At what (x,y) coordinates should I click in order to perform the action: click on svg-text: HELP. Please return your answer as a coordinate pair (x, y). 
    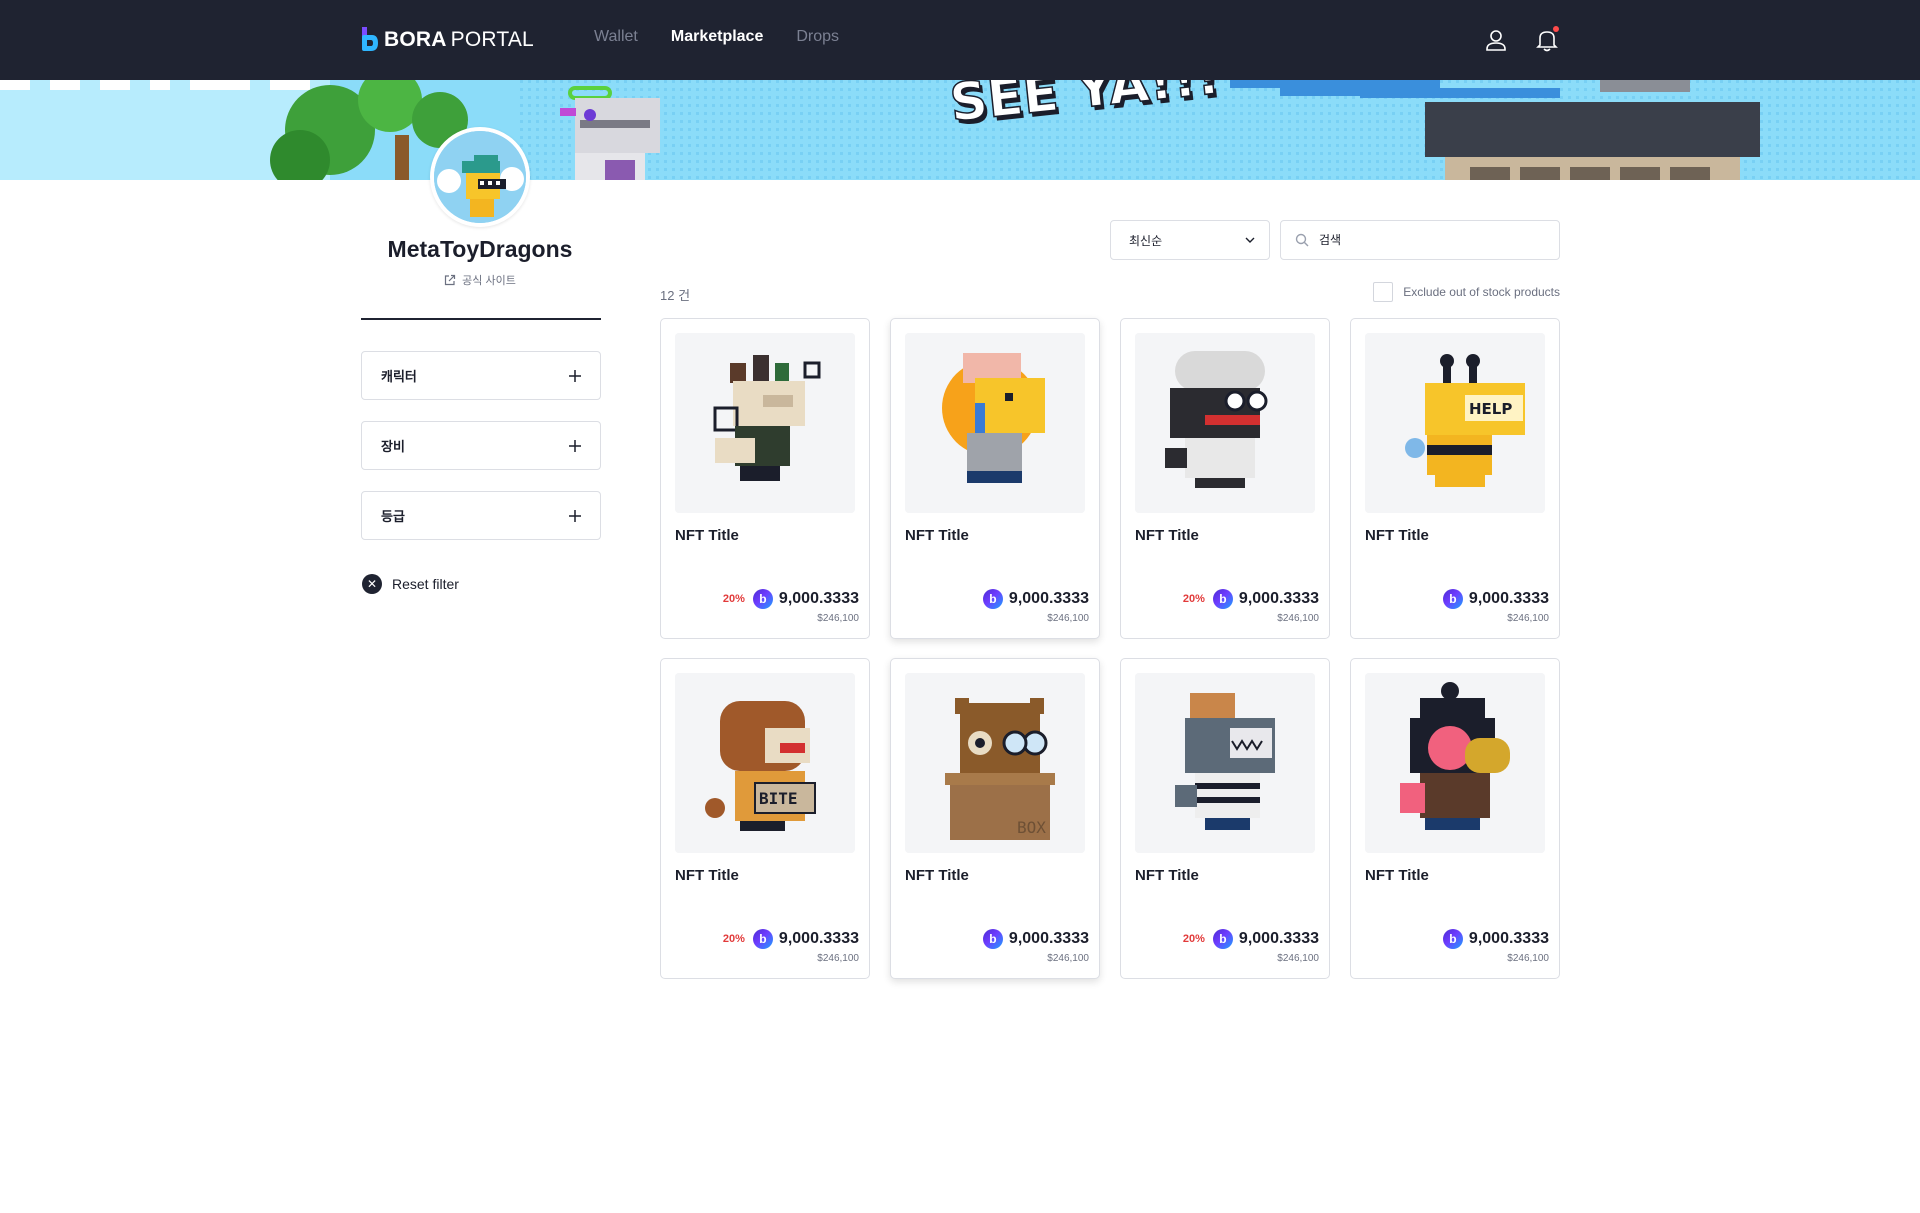
    Looking at the image, I should click on (1490, 409).